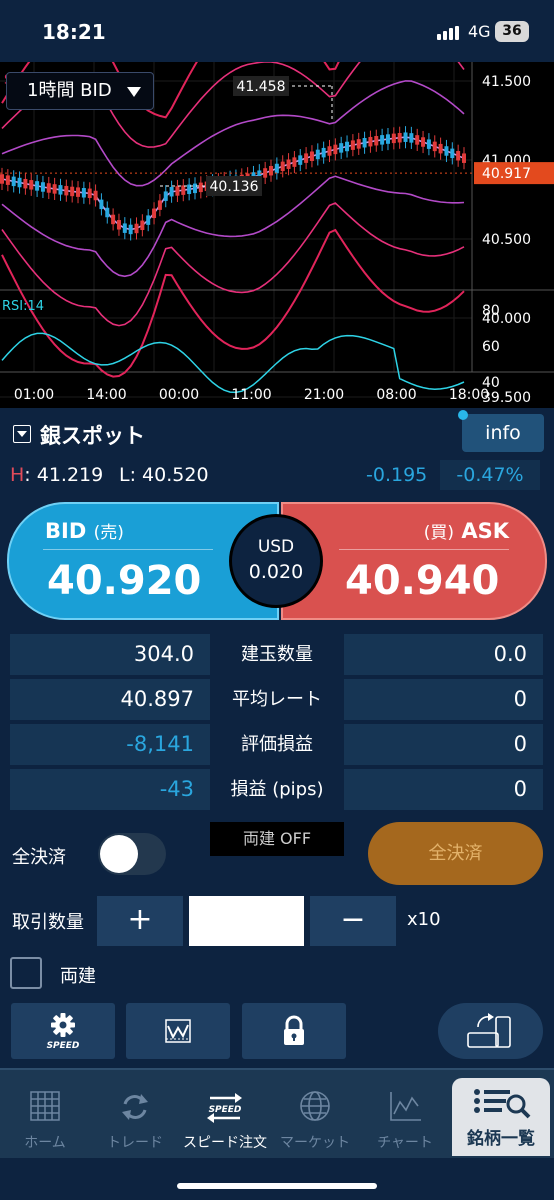  What do you see at coordinates (233, 363) in the screenshot?
I see `rsi-line` at bounding box center [233, 363].